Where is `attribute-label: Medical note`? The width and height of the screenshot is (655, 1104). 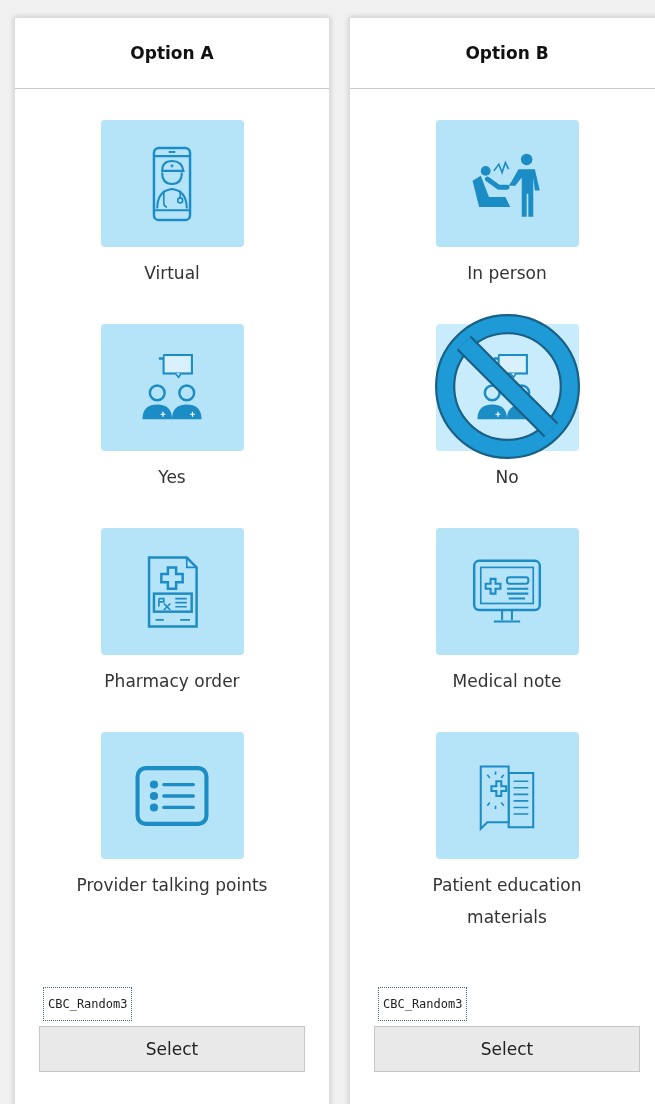
attribute-label: Medical note is located at coordinates (507, 681).